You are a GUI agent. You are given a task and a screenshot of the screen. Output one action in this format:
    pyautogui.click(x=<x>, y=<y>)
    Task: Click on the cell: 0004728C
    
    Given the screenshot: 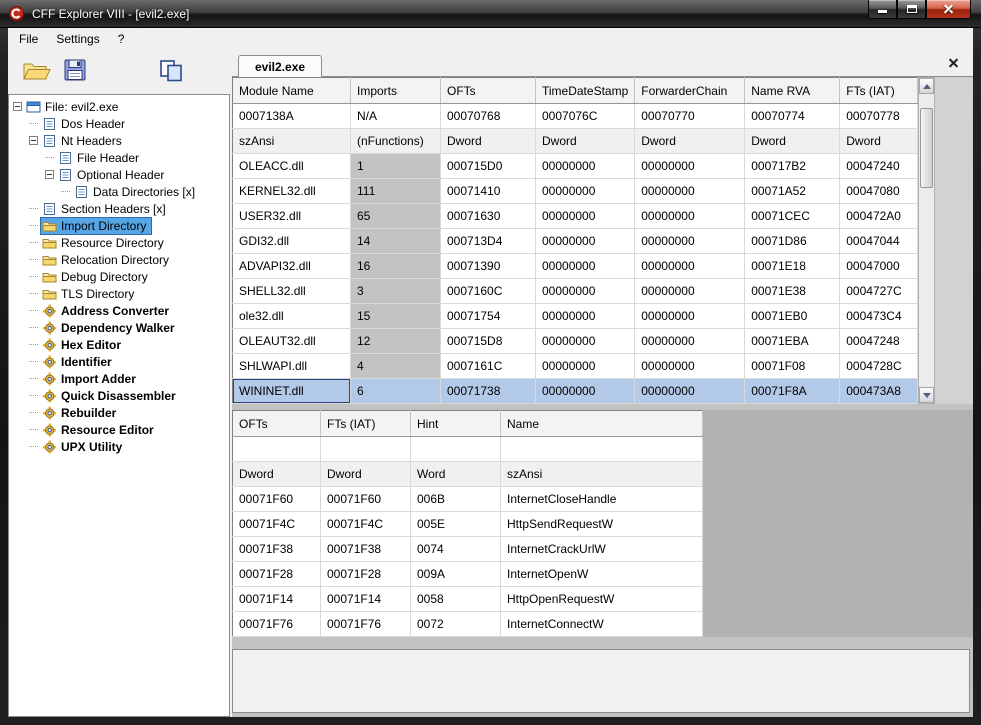 What is the action you would take?
    pyautogui.click(x=879, y=366)
    